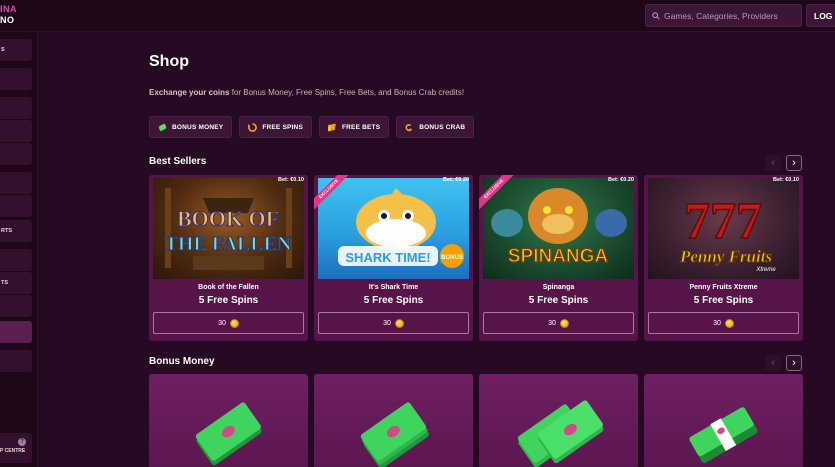 The width and height of the screenshot is (835, 467). I want to click on game-thumbnail: SPINANGA, so click(558, 228).